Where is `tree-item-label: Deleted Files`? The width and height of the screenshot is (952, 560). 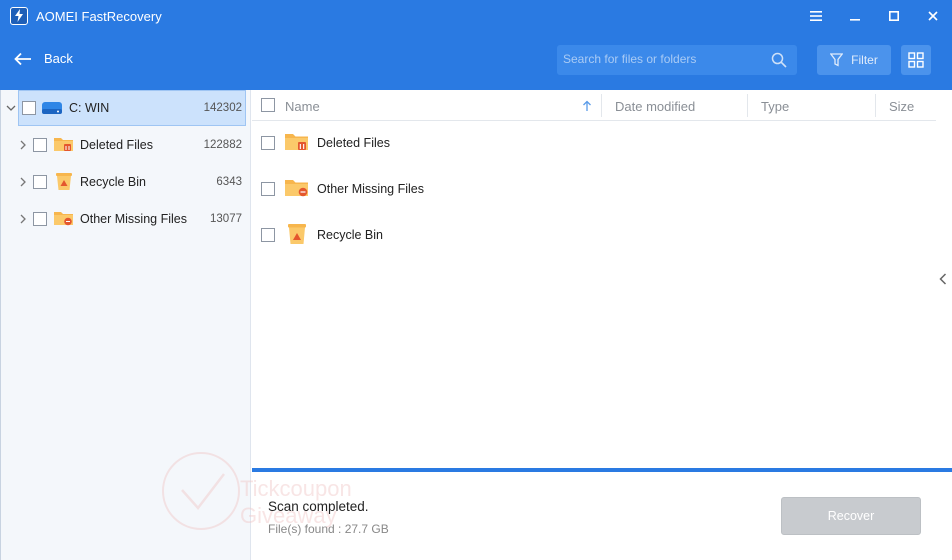
tree-item-label: Deleted Files is located at coordinates (116, 145).